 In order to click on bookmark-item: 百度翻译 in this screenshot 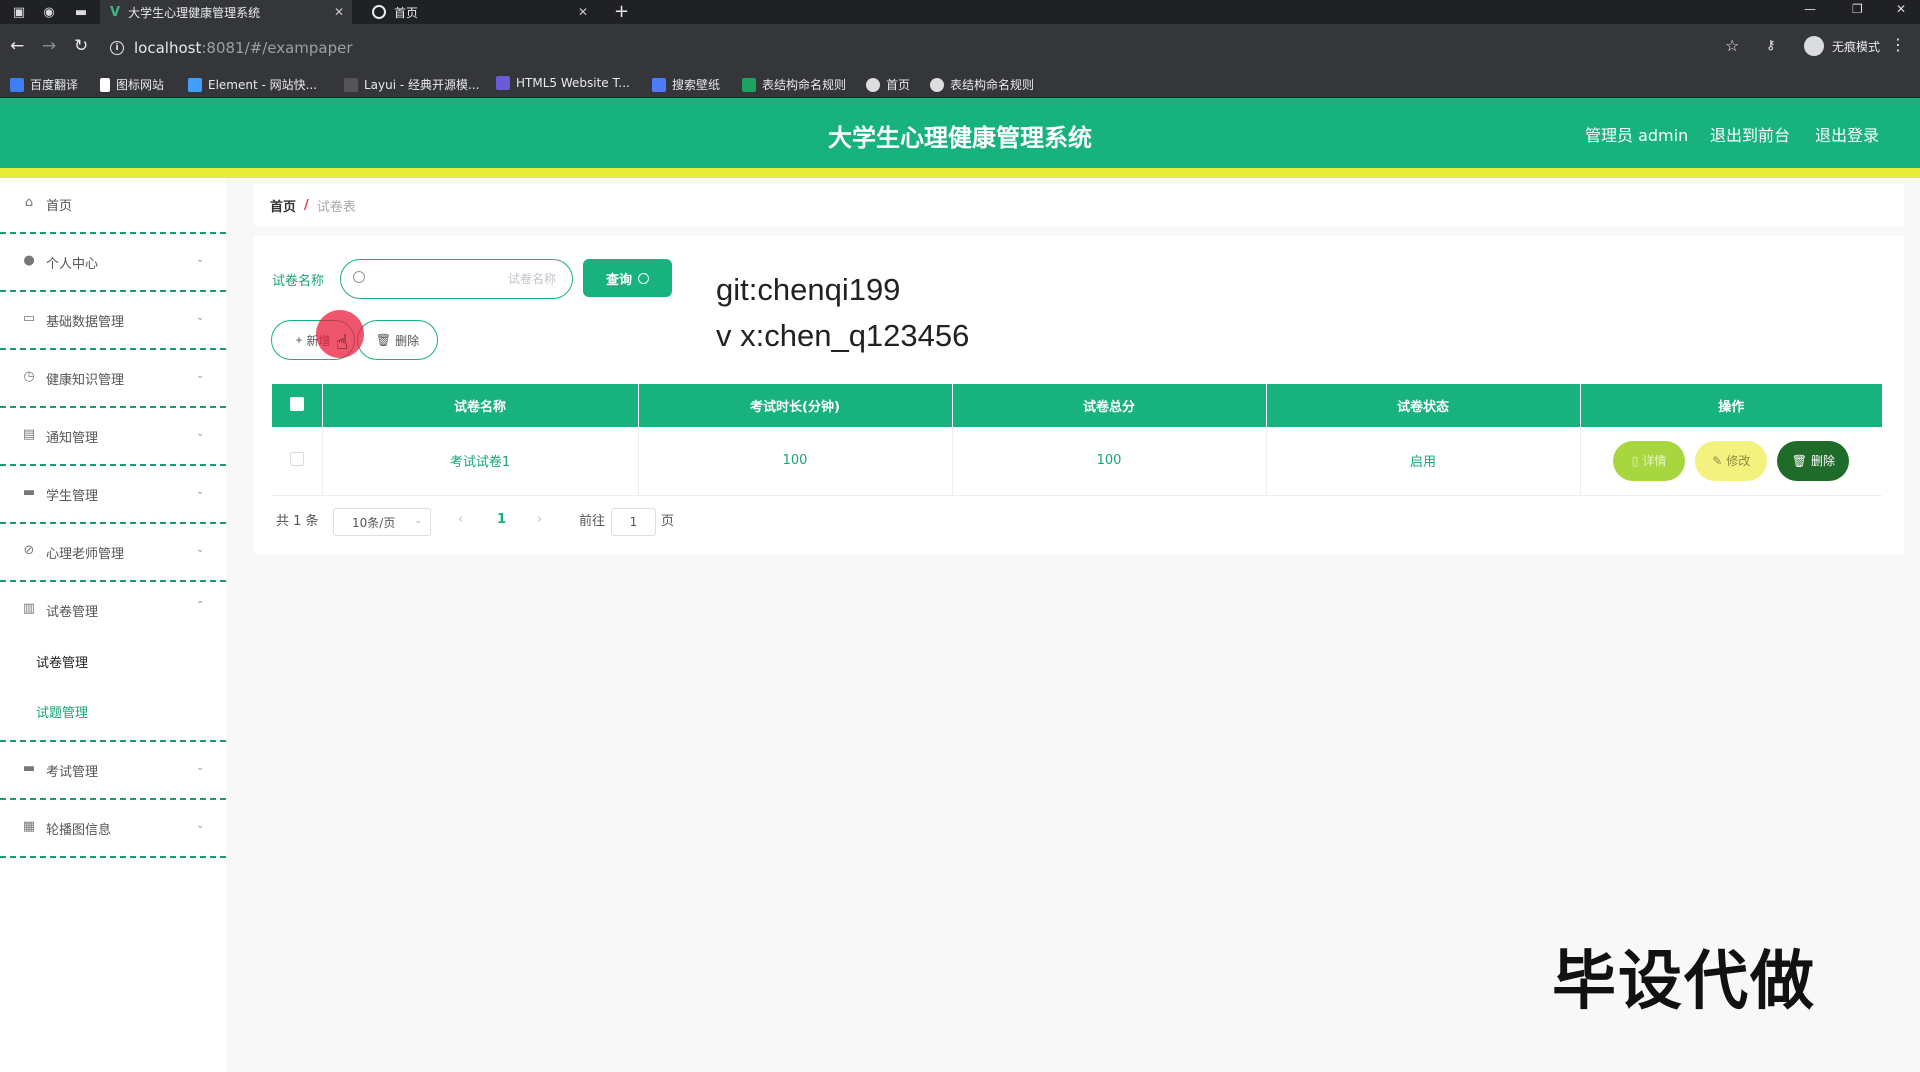, I will do `click(44, 84)`.